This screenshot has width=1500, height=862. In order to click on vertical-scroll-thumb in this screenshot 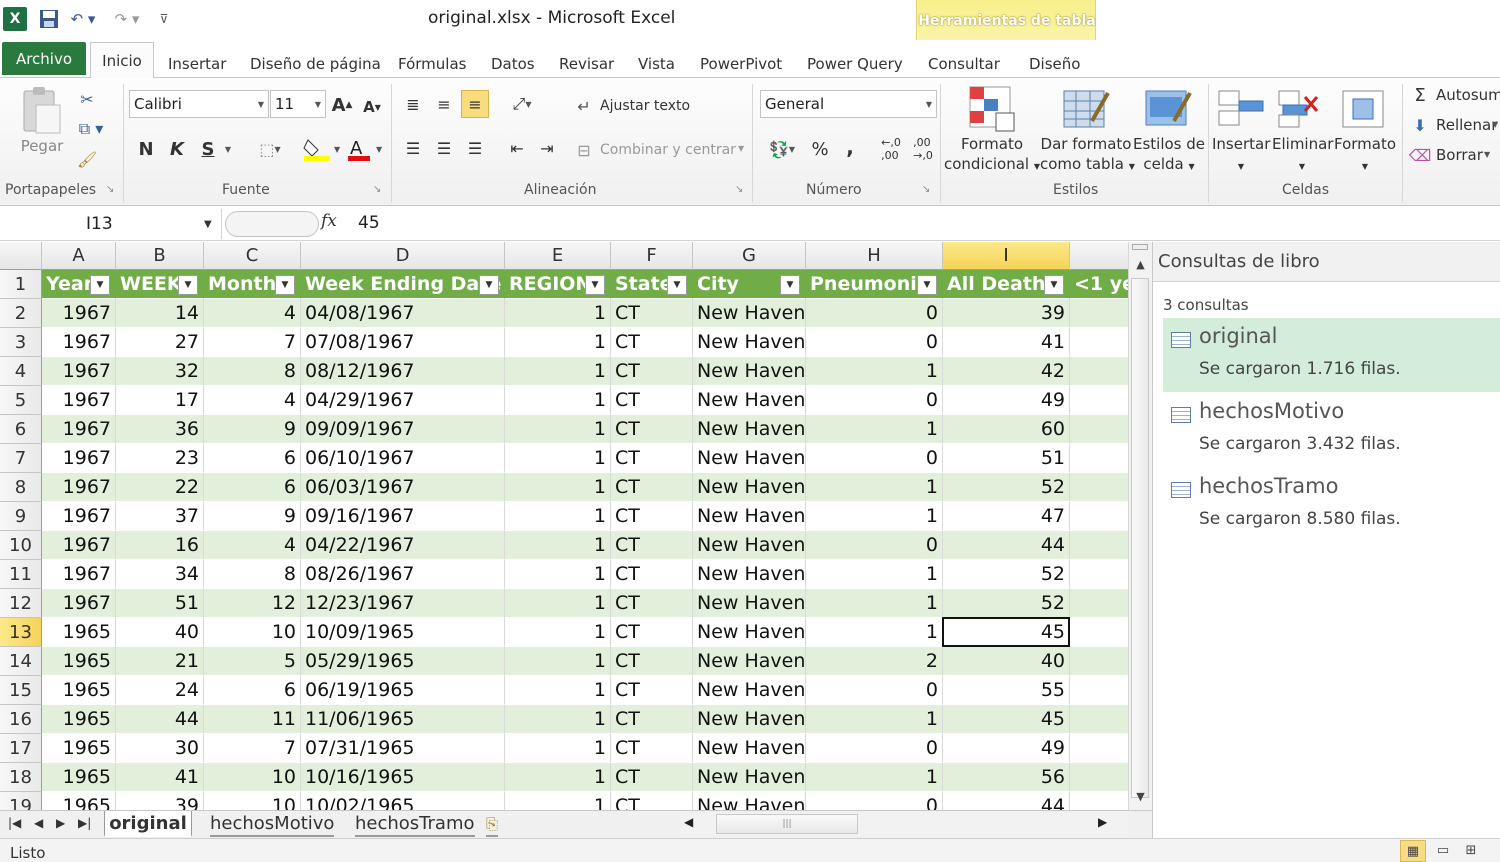, I will do `click(1140, 538)`.